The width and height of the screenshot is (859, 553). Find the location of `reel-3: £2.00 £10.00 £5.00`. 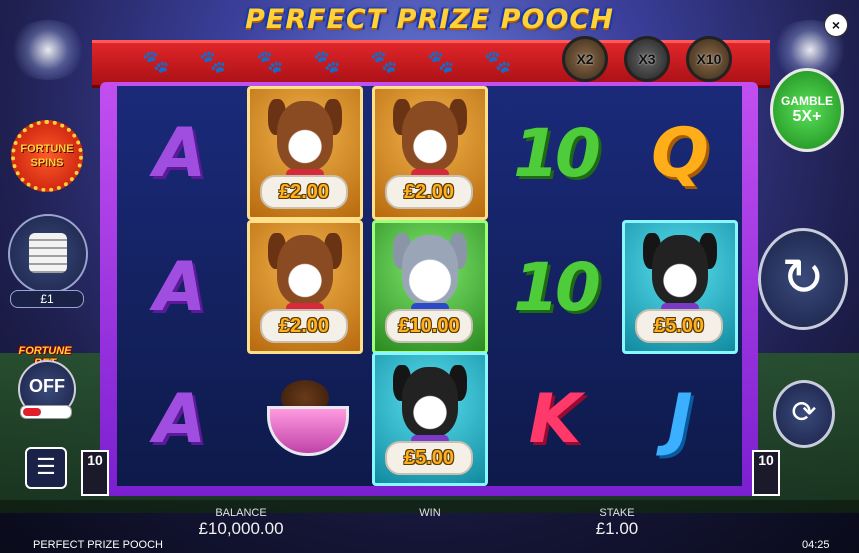

reel-3: £2.00 £10.00 £5.00 is located at coordinates (430, 286).